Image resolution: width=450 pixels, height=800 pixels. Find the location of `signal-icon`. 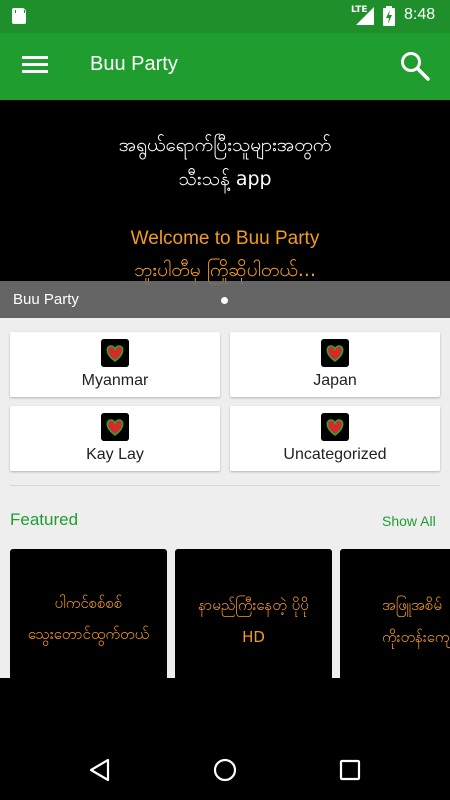

signal-icon is located at coordinates (365, 16).